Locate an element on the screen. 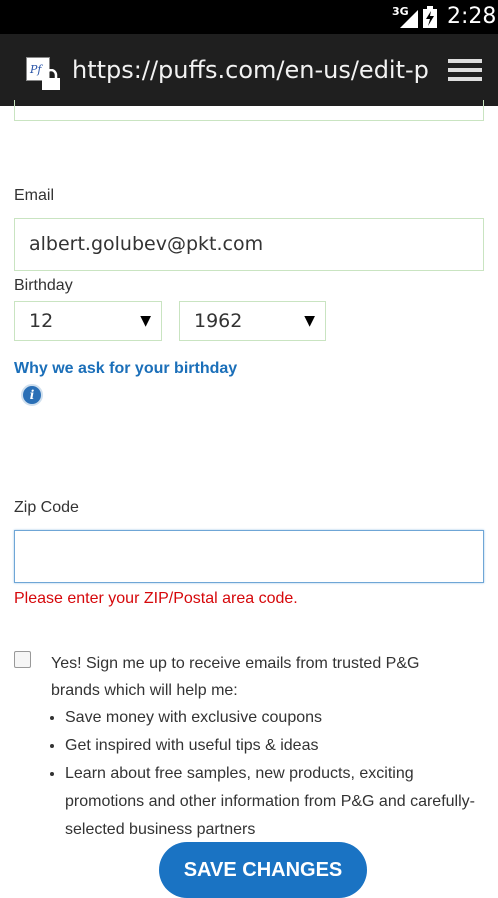  list-item: Save money with exclusive coupons is located at coordinates (270, 718).